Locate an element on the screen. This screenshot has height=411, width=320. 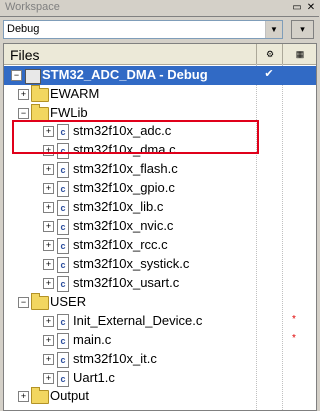
close-icon: ✕ is located at coordinates (311, 7).